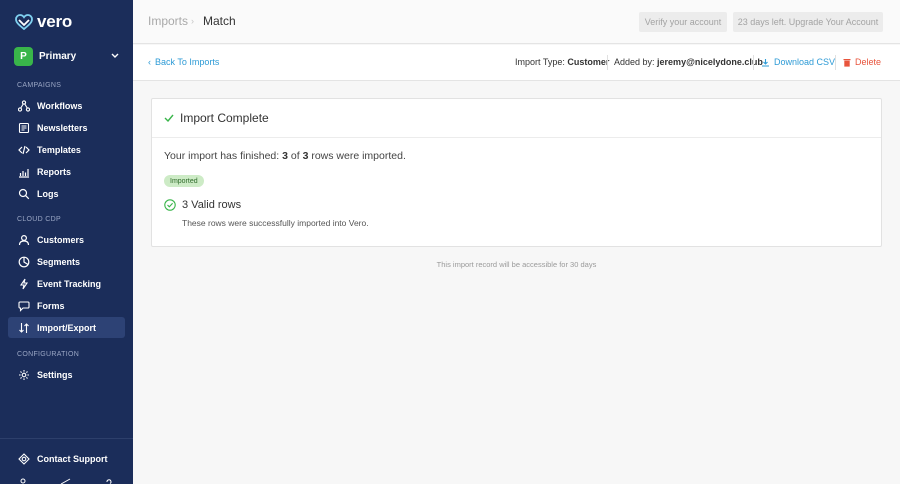 The width and height of the screenshot is (900, 484). What do you see at coordinates (170, 205) in the screenshot?
I see `check-circle-icon` at bounding box center [170, 205].